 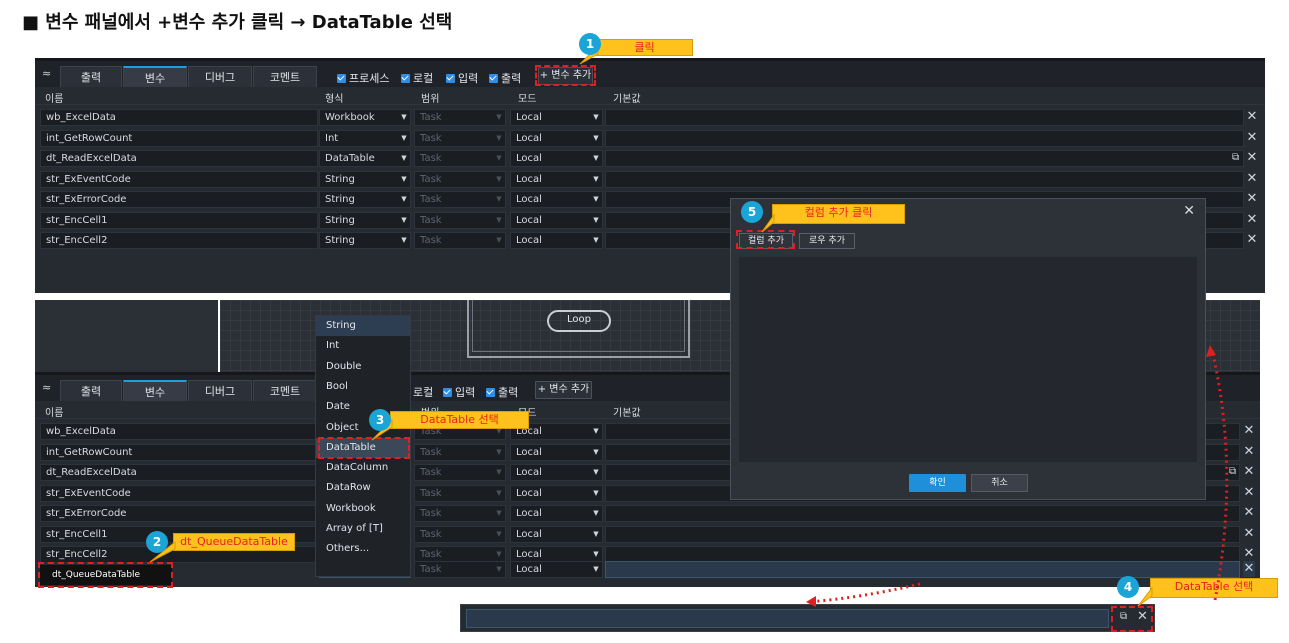 I want to click on step-badge-4: 4, so click(x=1128, y=587).